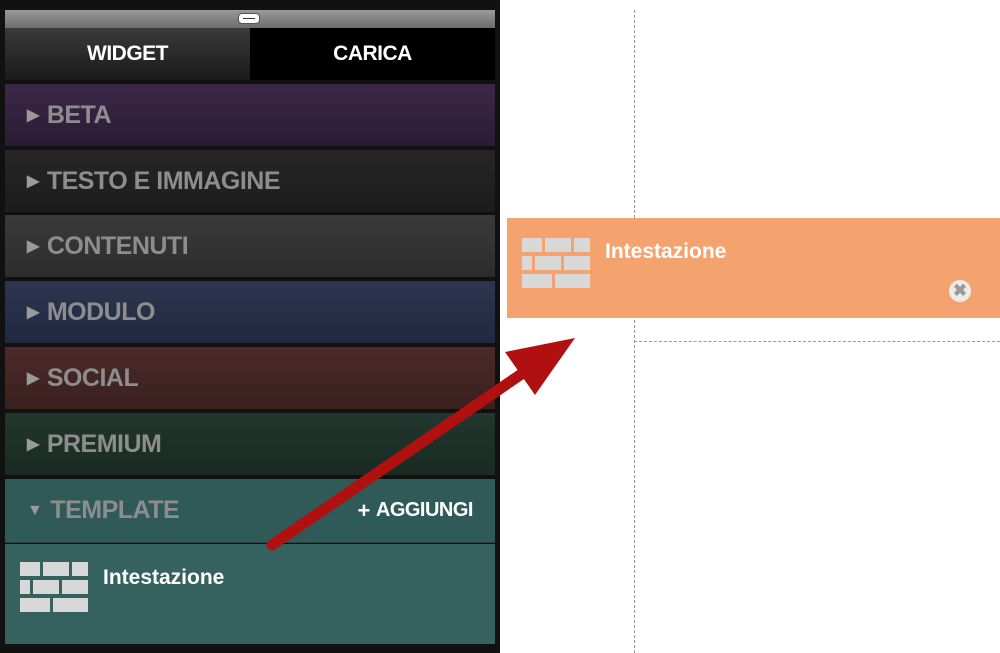  What do you see at coordinates (420, 444) in the screenshot?
I see `drag-arrow-icon` at bounding box center [420, 444].